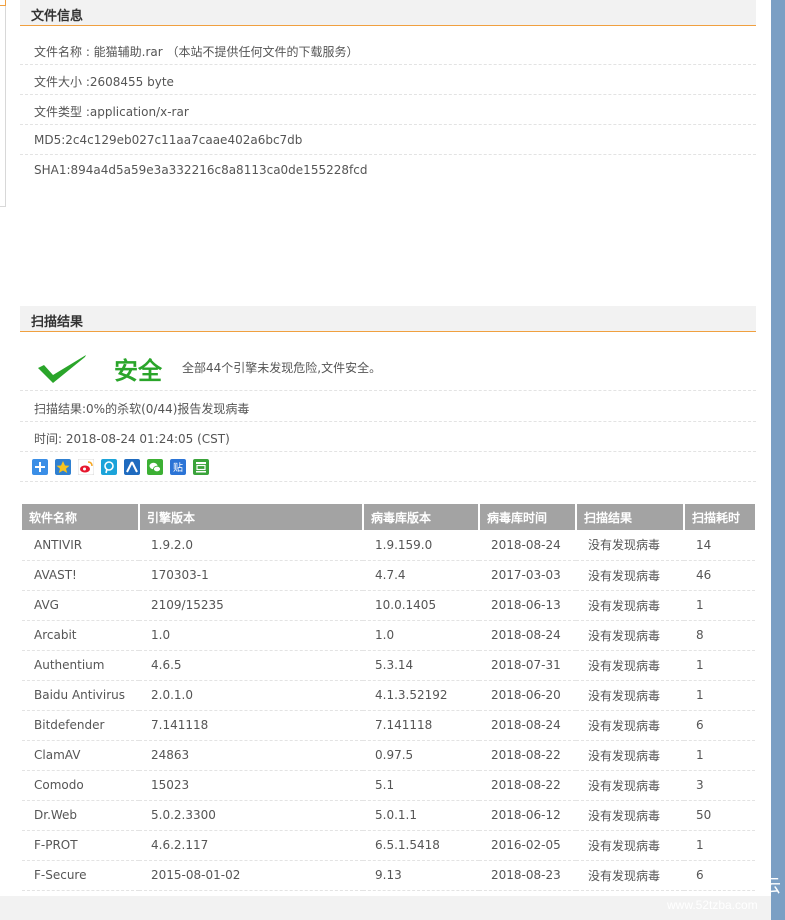 This screenshot has height=920, width=785. What do you see at coordinates (62, 369) in the screenshot?
I see `checkmark-icon` at bounding box center [62, 369].